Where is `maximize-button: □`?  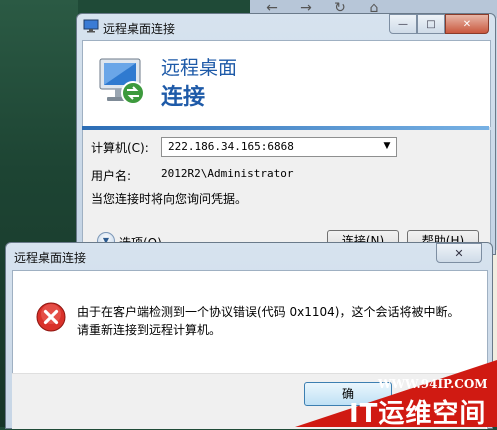 maximize-button: □ is located at coordinates (431, 24).